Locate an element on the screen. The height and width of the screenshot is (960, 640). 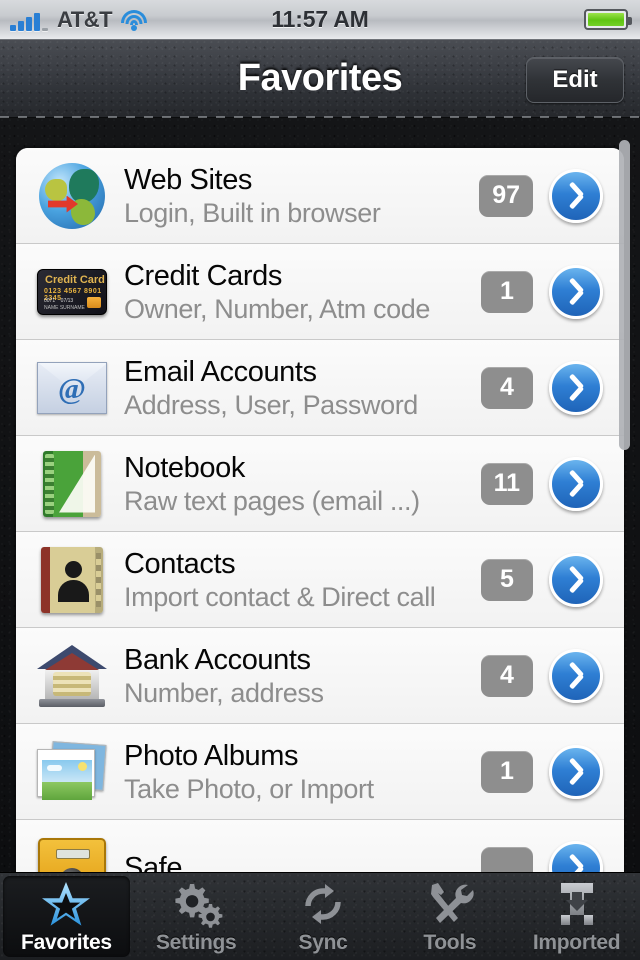
notebook-icon is located at coordinates (72, 483).